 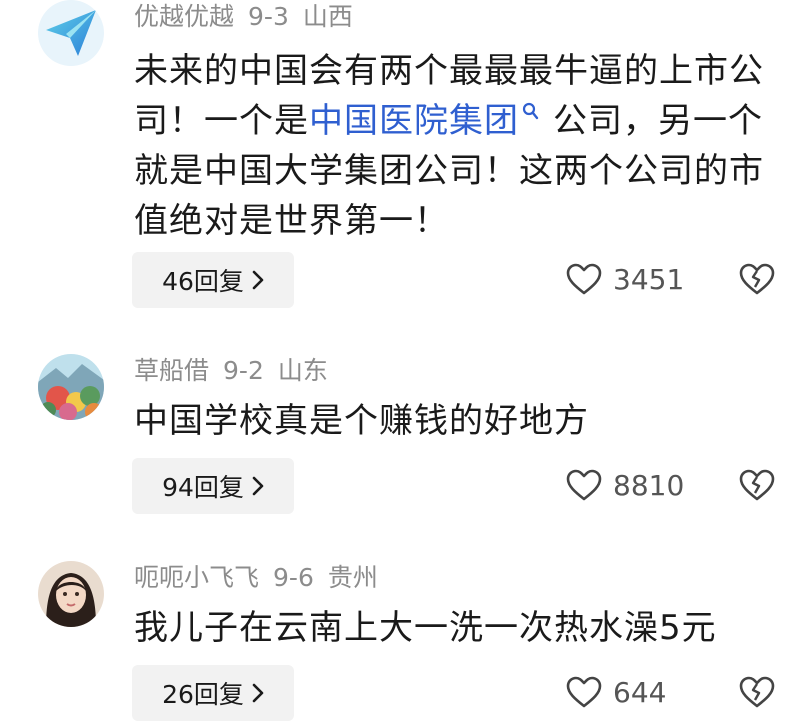 I want to click on search-icon, so click(x=530, y=113).